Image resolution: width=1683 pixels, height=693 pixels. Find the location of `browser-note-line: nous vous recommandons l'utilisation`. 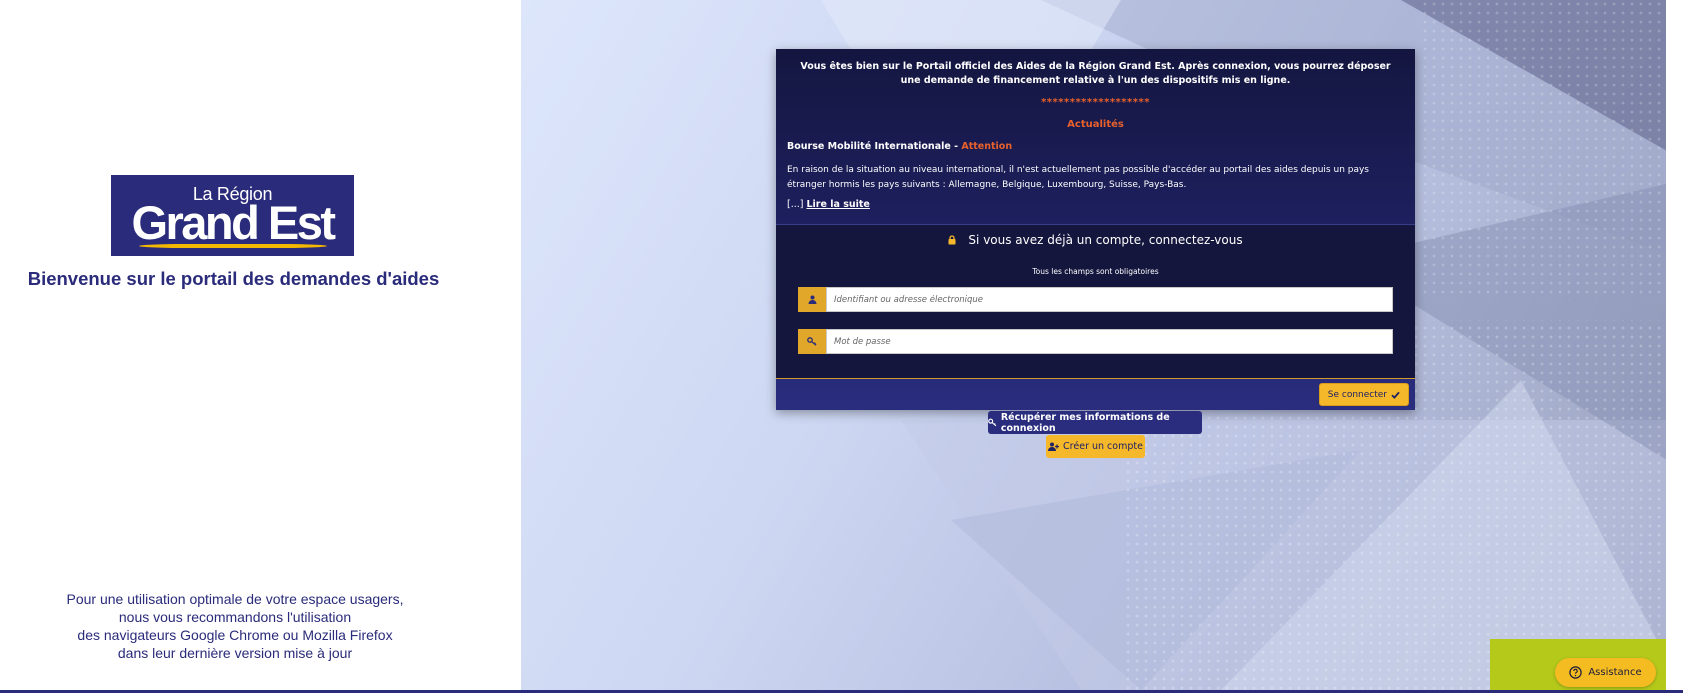

browser-note-line: nous vous recommandons l'utilisation is located at coordinates (235, 617).